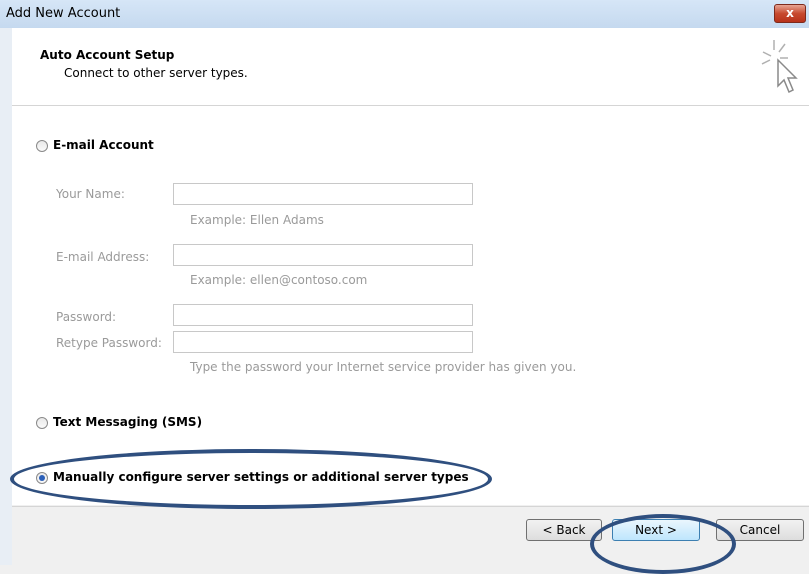 This screenshot has width=809, height=574. What do you see at coordinates (107, 55) in the screenshot?
I see `header-title: Auto Account Setup` at bounding box center [107, 55].